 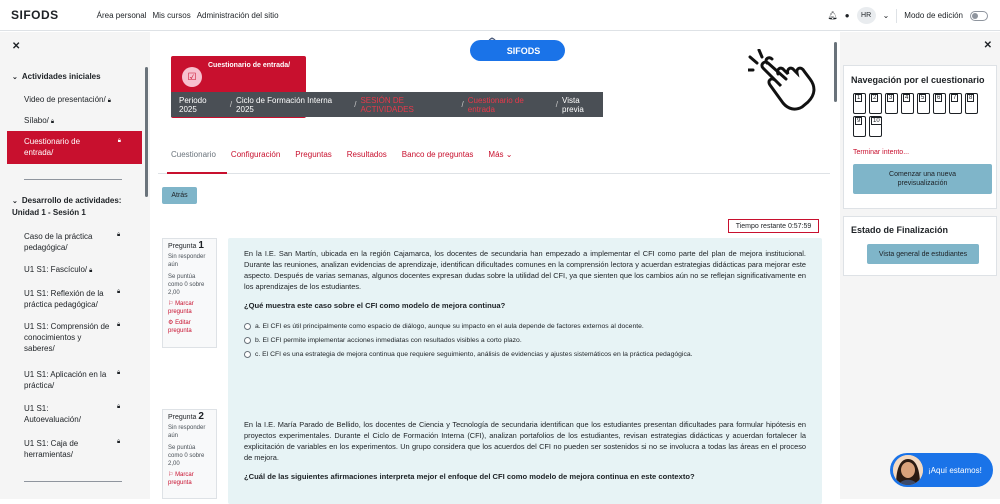 I want to click on nav-mis-cursos: Mis cursos, so click(x=171, y=15).